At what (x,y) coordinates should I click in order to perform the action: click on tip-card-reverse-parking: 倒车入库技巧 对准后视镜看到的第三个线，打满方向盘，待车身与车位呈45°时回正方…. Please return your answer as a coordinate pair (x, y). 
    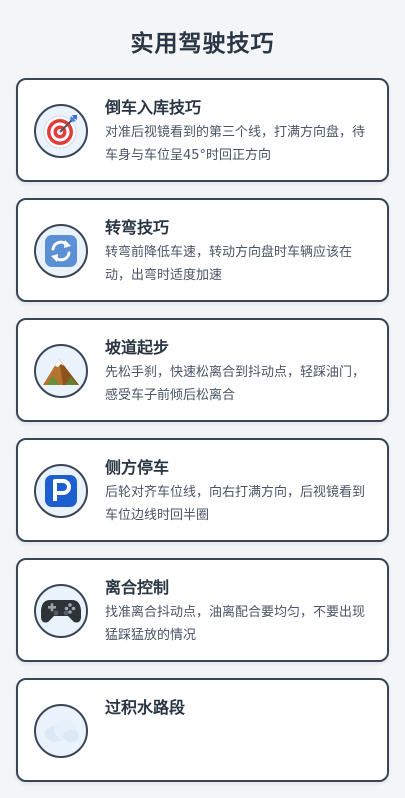
    Looking at the image, I should click on (202, 130).